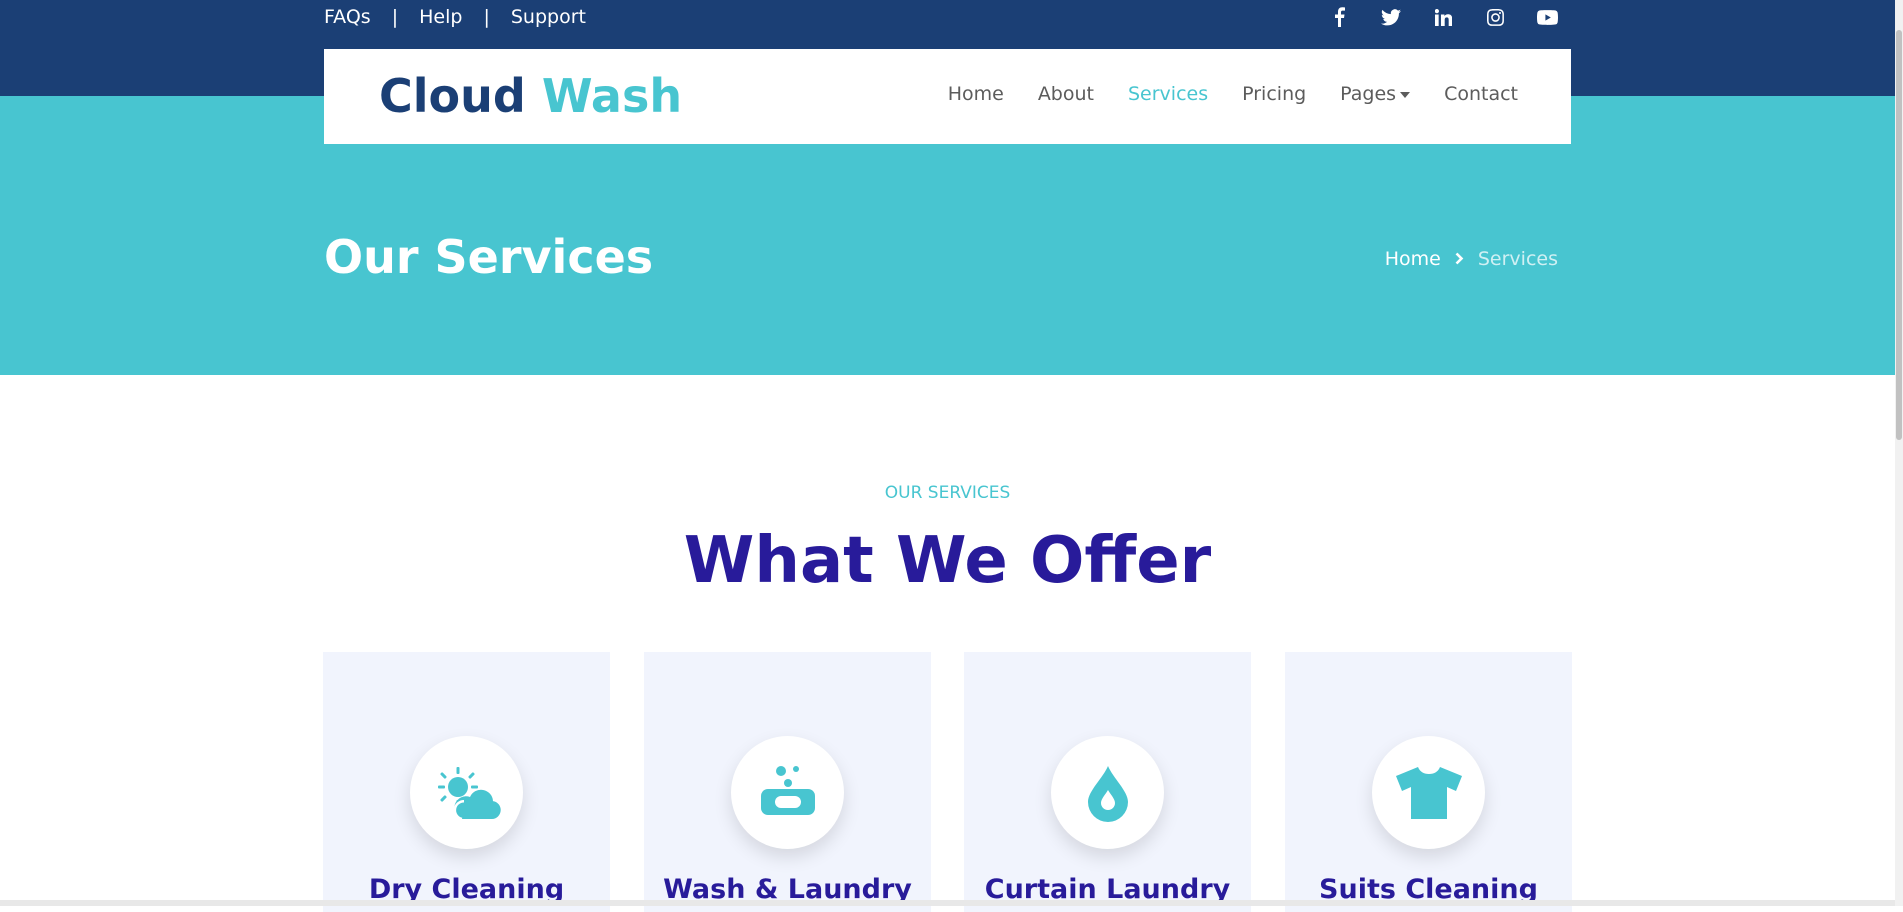 The width and height of the screenshot is (1903, 912). What do you see at coordinates (1481, 94) in the screenshot?
I see `nav-contact: Contact` at bounding box center [1481, 94].